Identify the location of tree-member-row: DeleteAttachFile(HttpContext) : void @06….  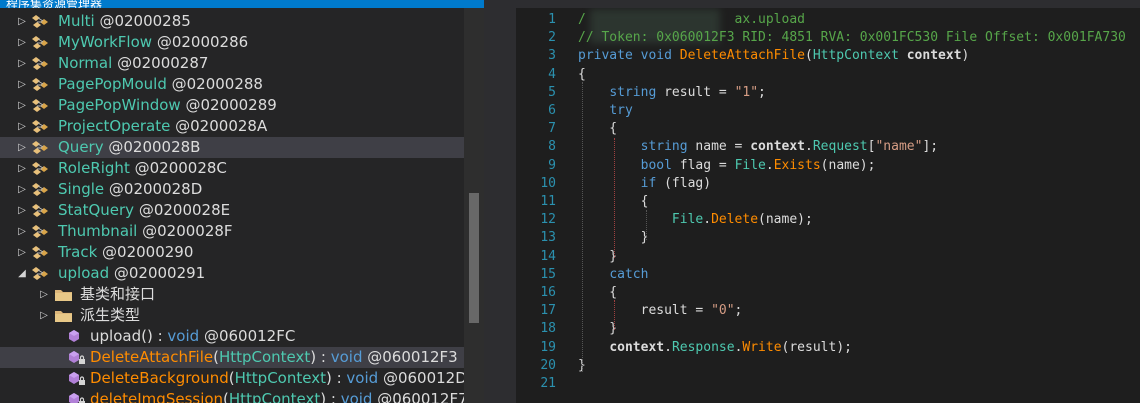
(232, 357).